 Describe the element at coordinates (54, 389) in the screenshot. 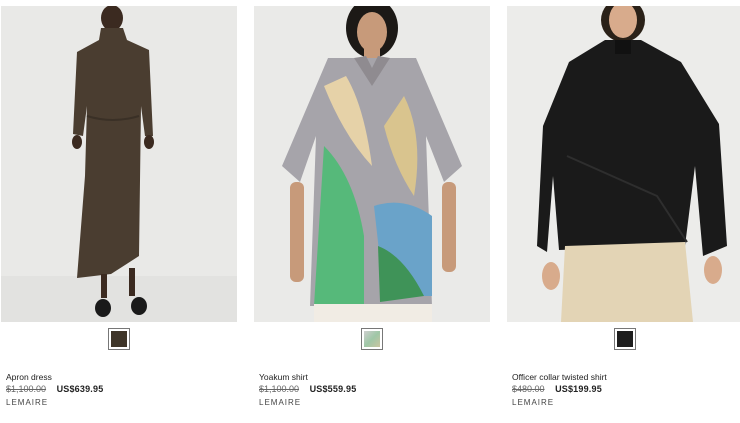

I see `price-row: $1,100.00 US$639.95` at that location.